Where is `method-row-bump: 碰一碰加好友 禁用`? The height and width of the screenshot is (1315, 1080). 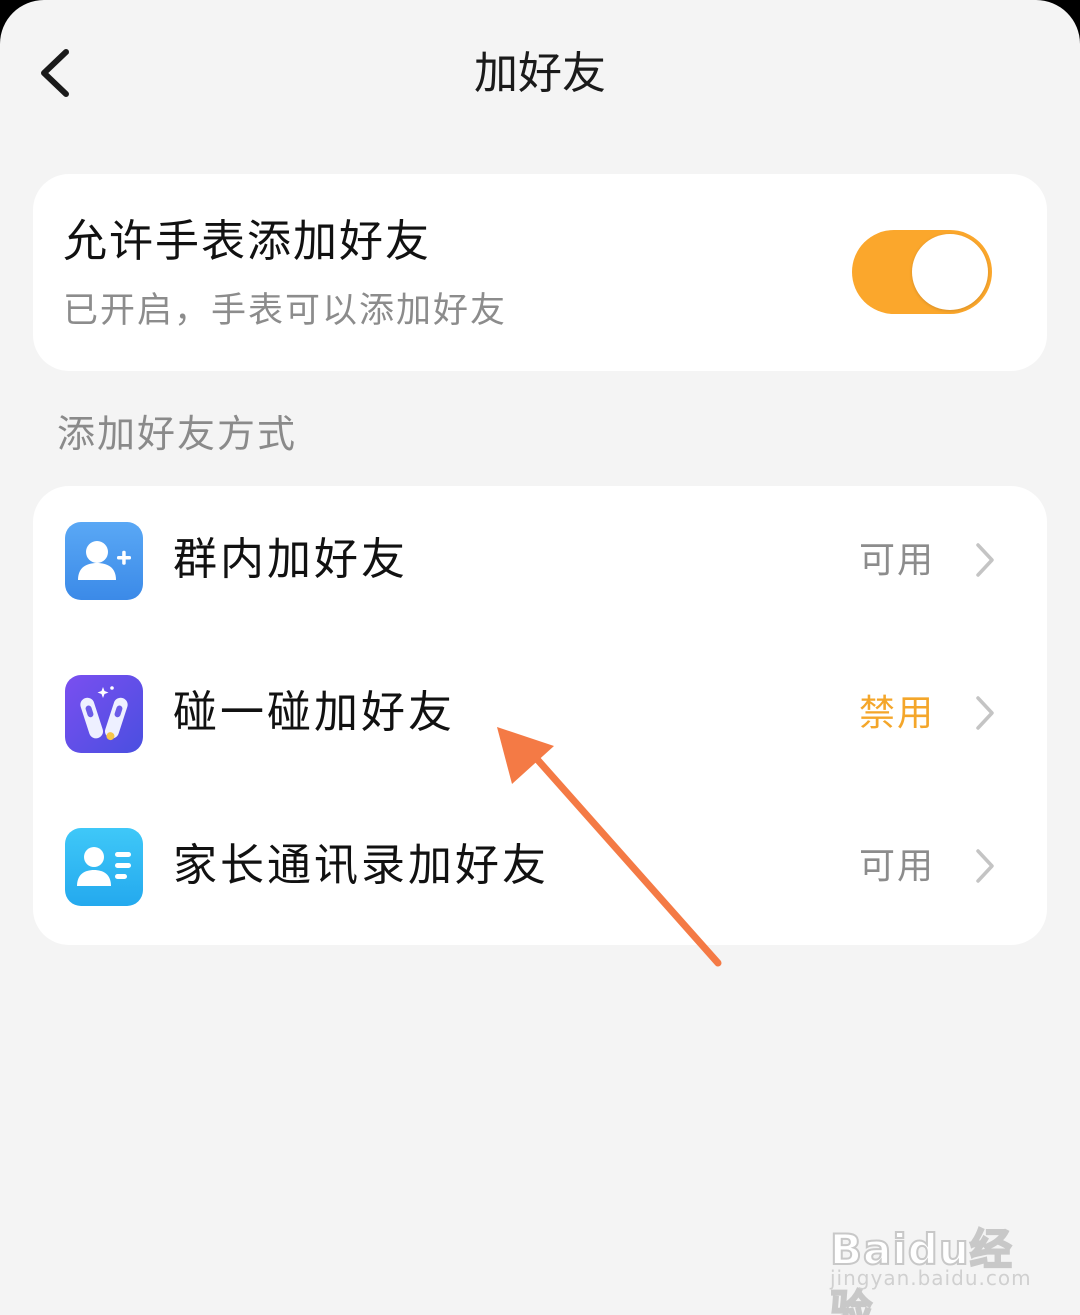
method-row-bump: 碰一碰加好友 禁用 is located at coordinates (540, 715).